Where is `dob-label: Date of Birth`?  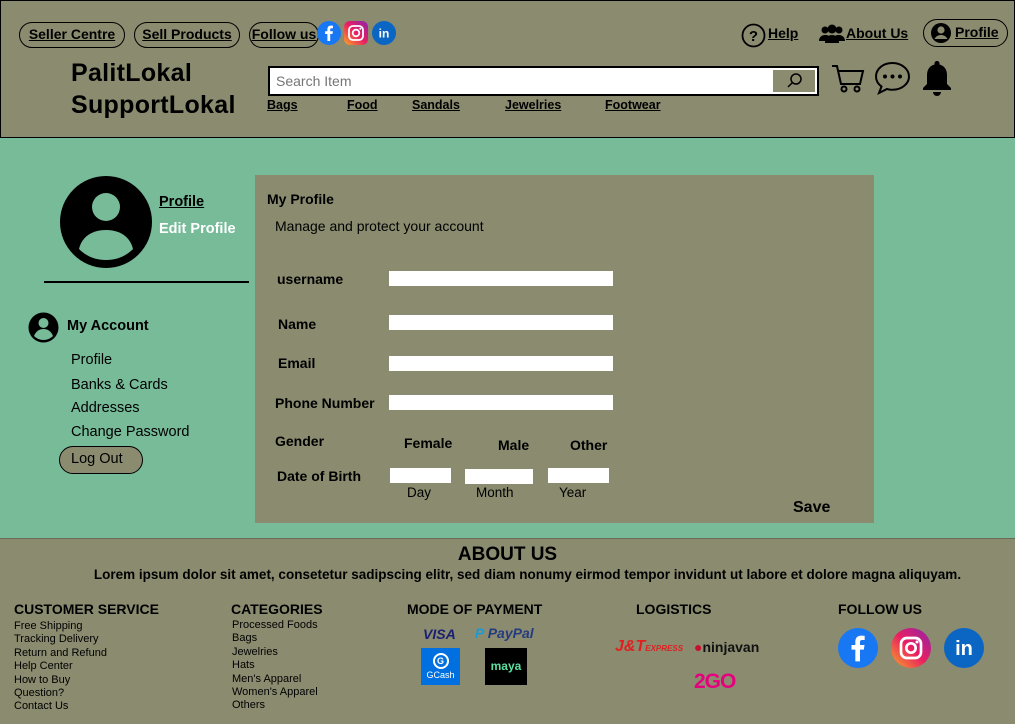
dob-label: Date of Birth is located at coordinates (319, 476).